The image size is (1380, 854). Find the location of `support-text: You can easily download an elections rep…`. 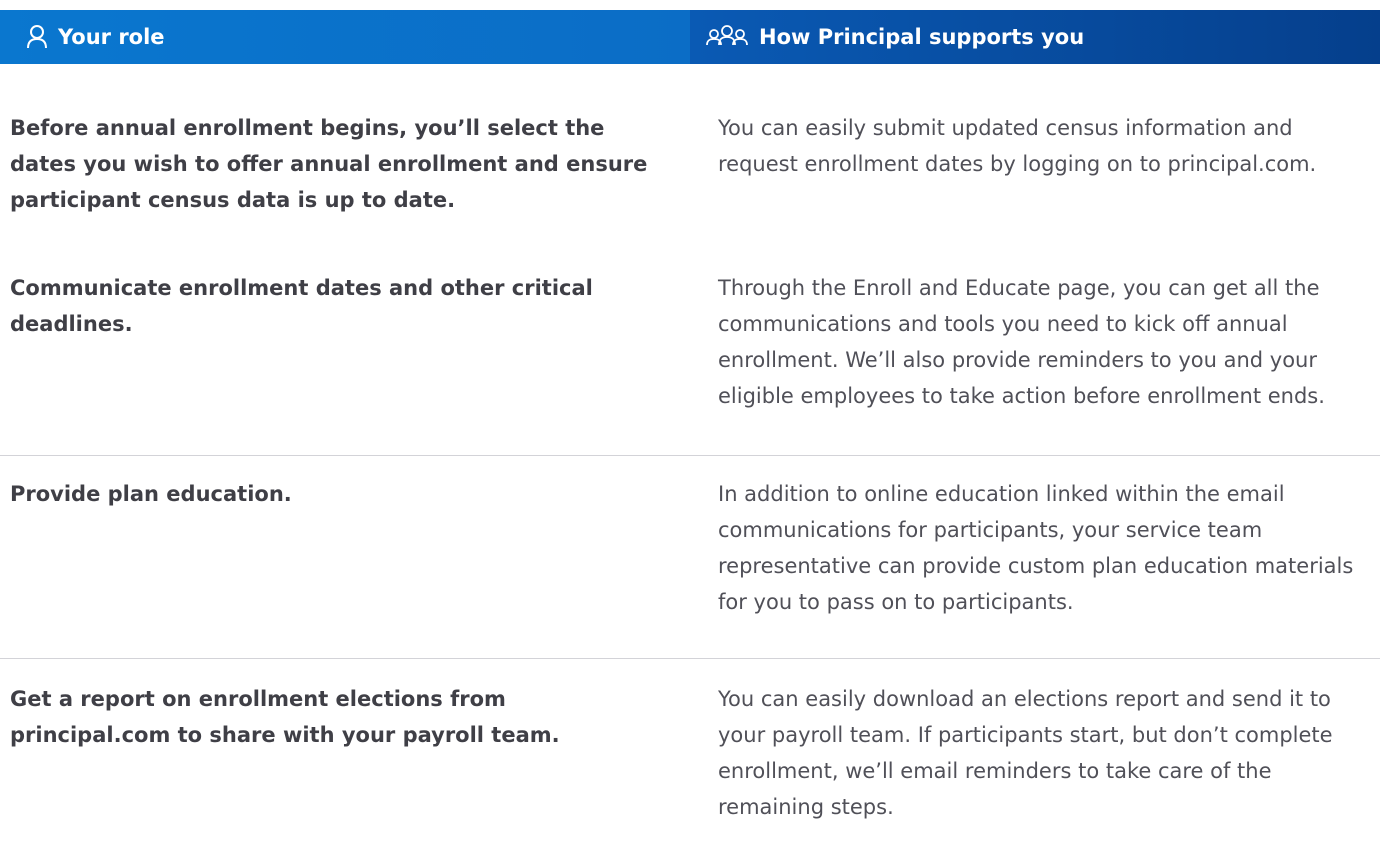

support-text: You can easily download an elections rep… is located at coordinates (1025, 753).